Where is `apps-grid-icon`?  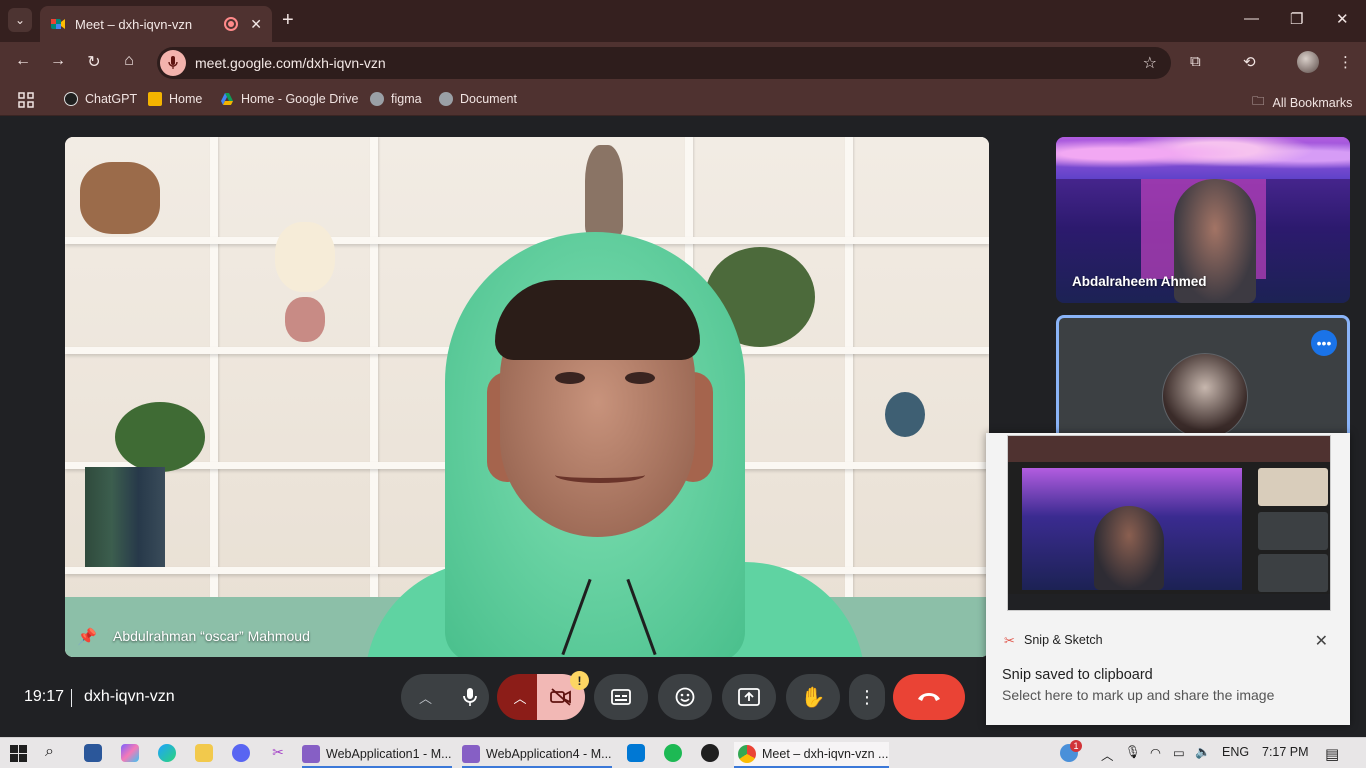 apps-grid-icon is located at coordinates (26, 100).